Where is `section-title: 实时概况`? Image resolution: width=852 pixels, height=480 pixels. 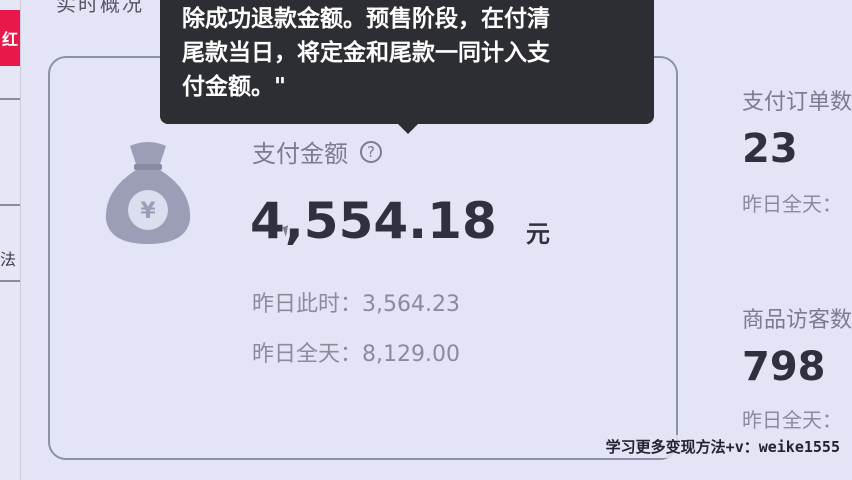
section-title: 实时概况 is located at coordinates (100, 8).